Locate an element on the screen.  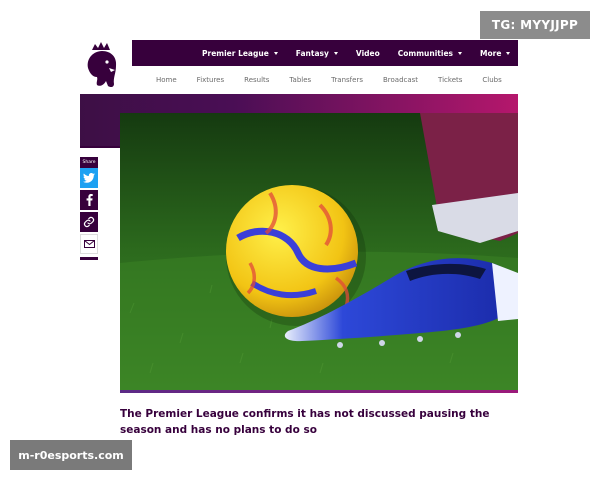
email-icon is located at coordinates (89, 244).